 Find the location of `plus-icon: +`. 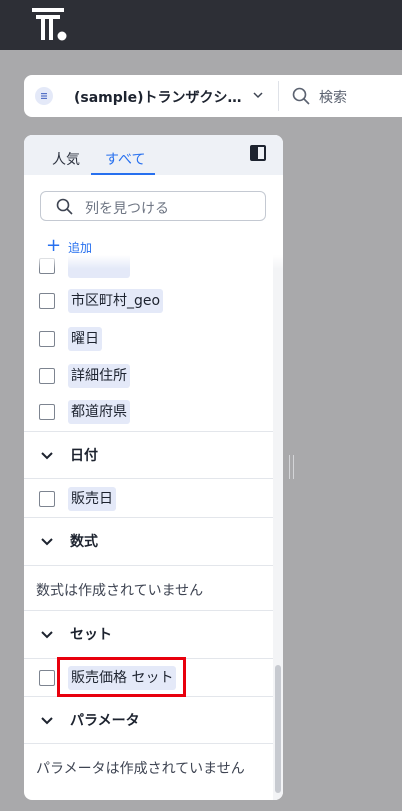

plus-icon: + is located at coordinates (54, 245).